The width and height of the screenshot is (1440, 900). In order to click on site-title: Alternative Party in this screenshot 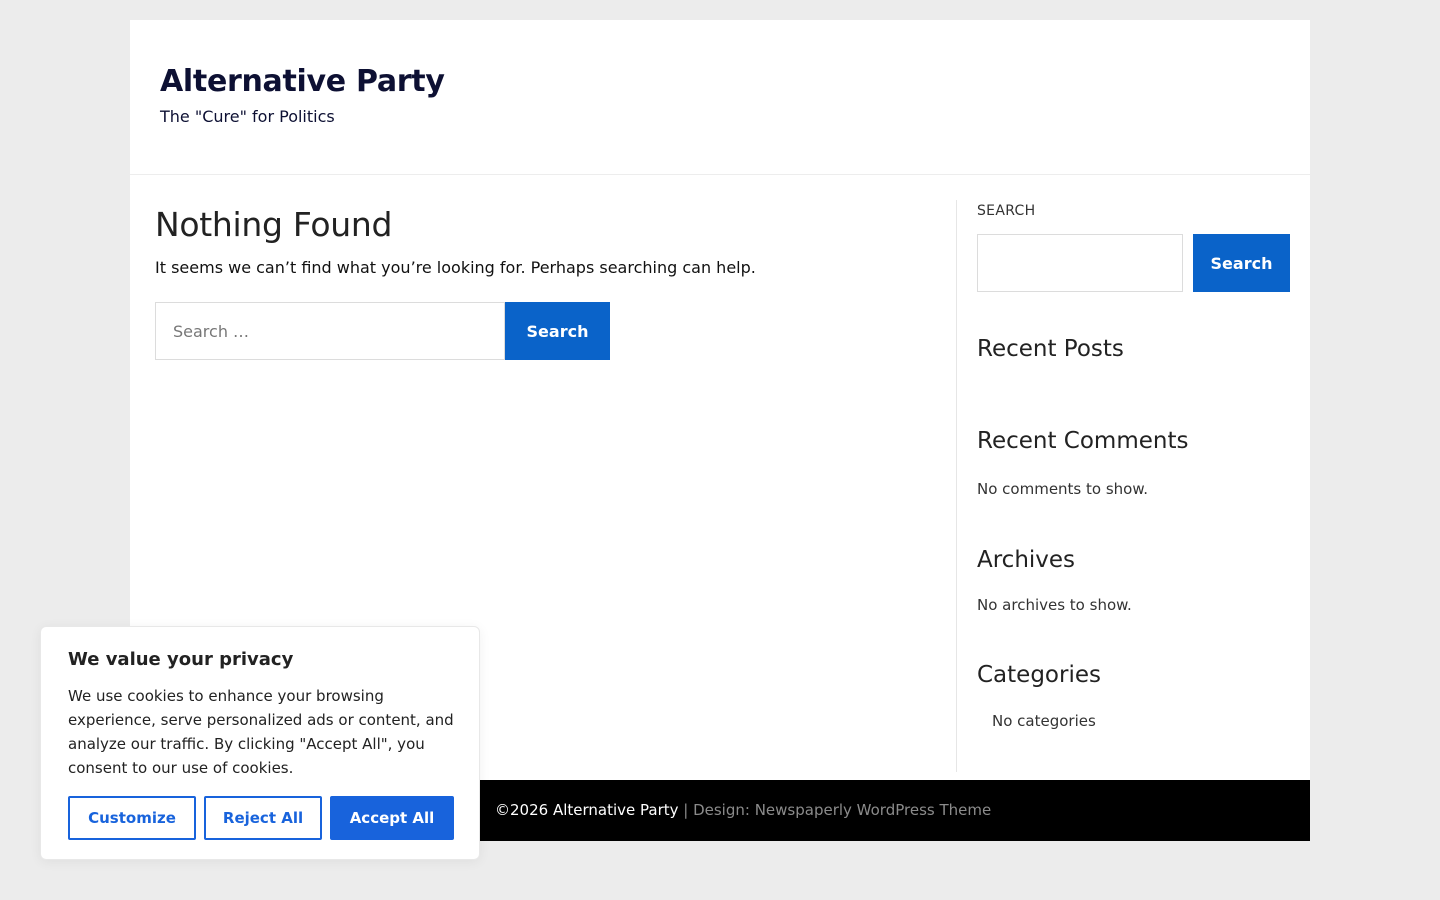, I will do `click(302, 81)`.